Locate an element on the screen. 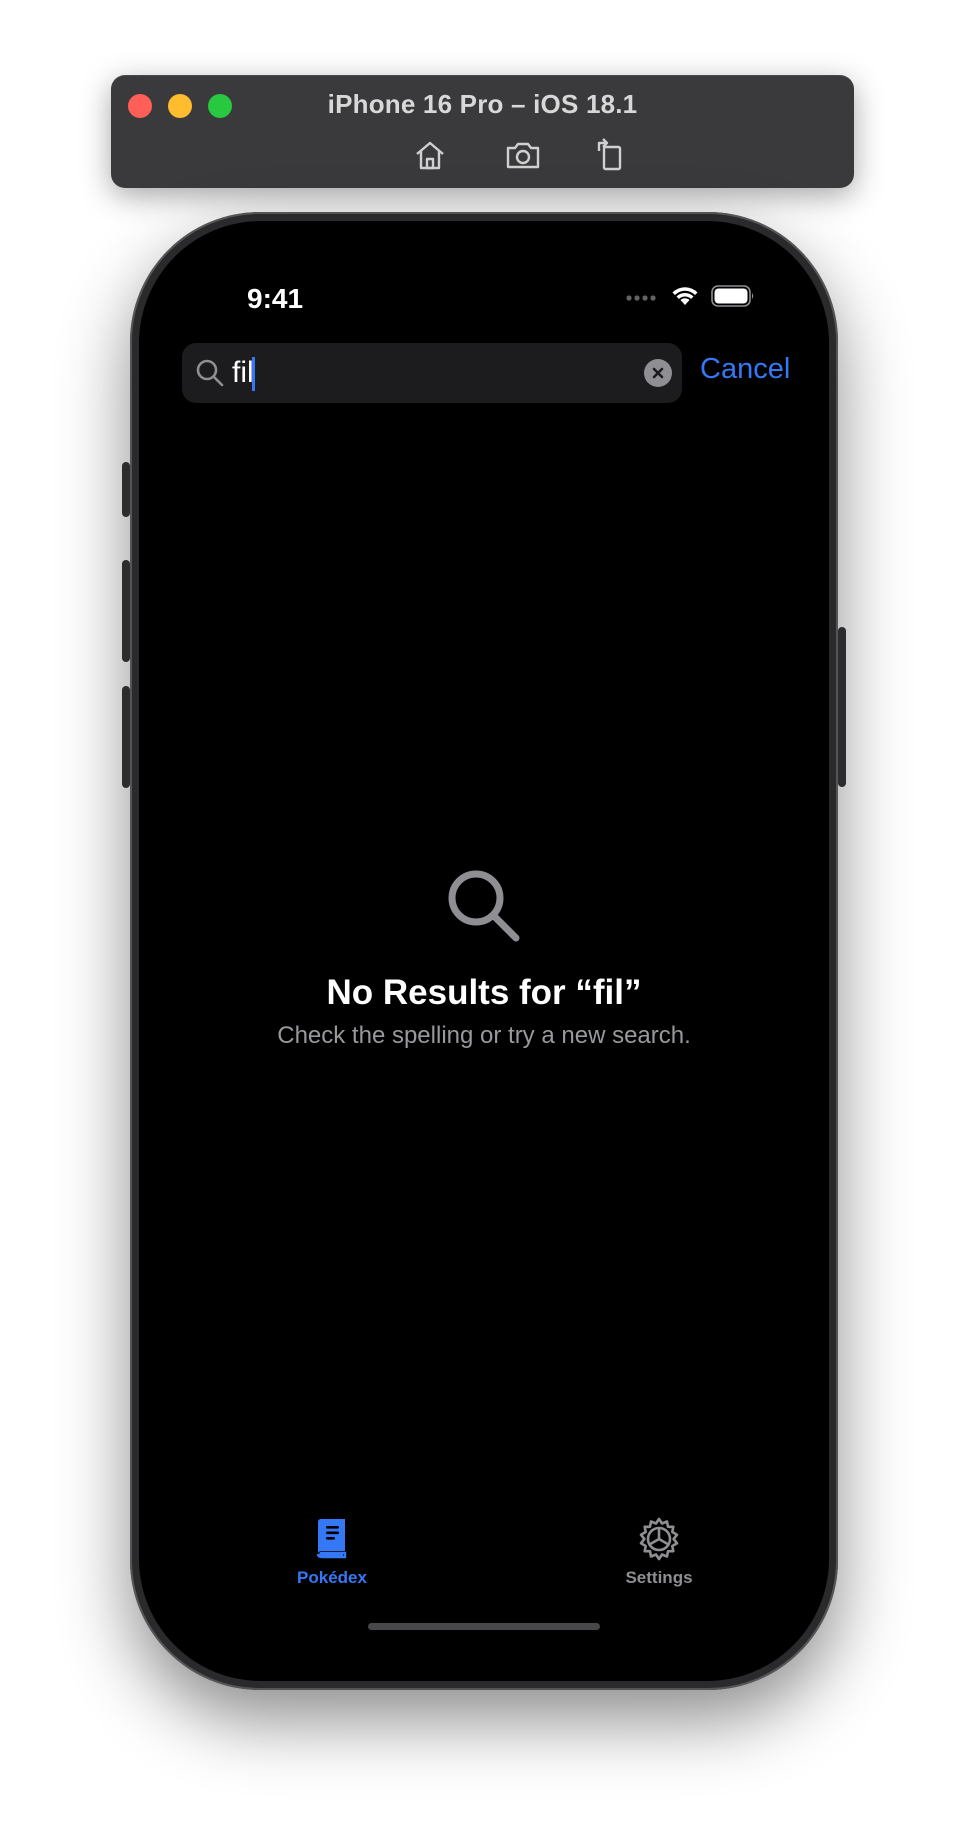 The width and height of the screenshot is (966, 1838). no-results-title: No Results for “fil” is located at coordinates (484, 992).